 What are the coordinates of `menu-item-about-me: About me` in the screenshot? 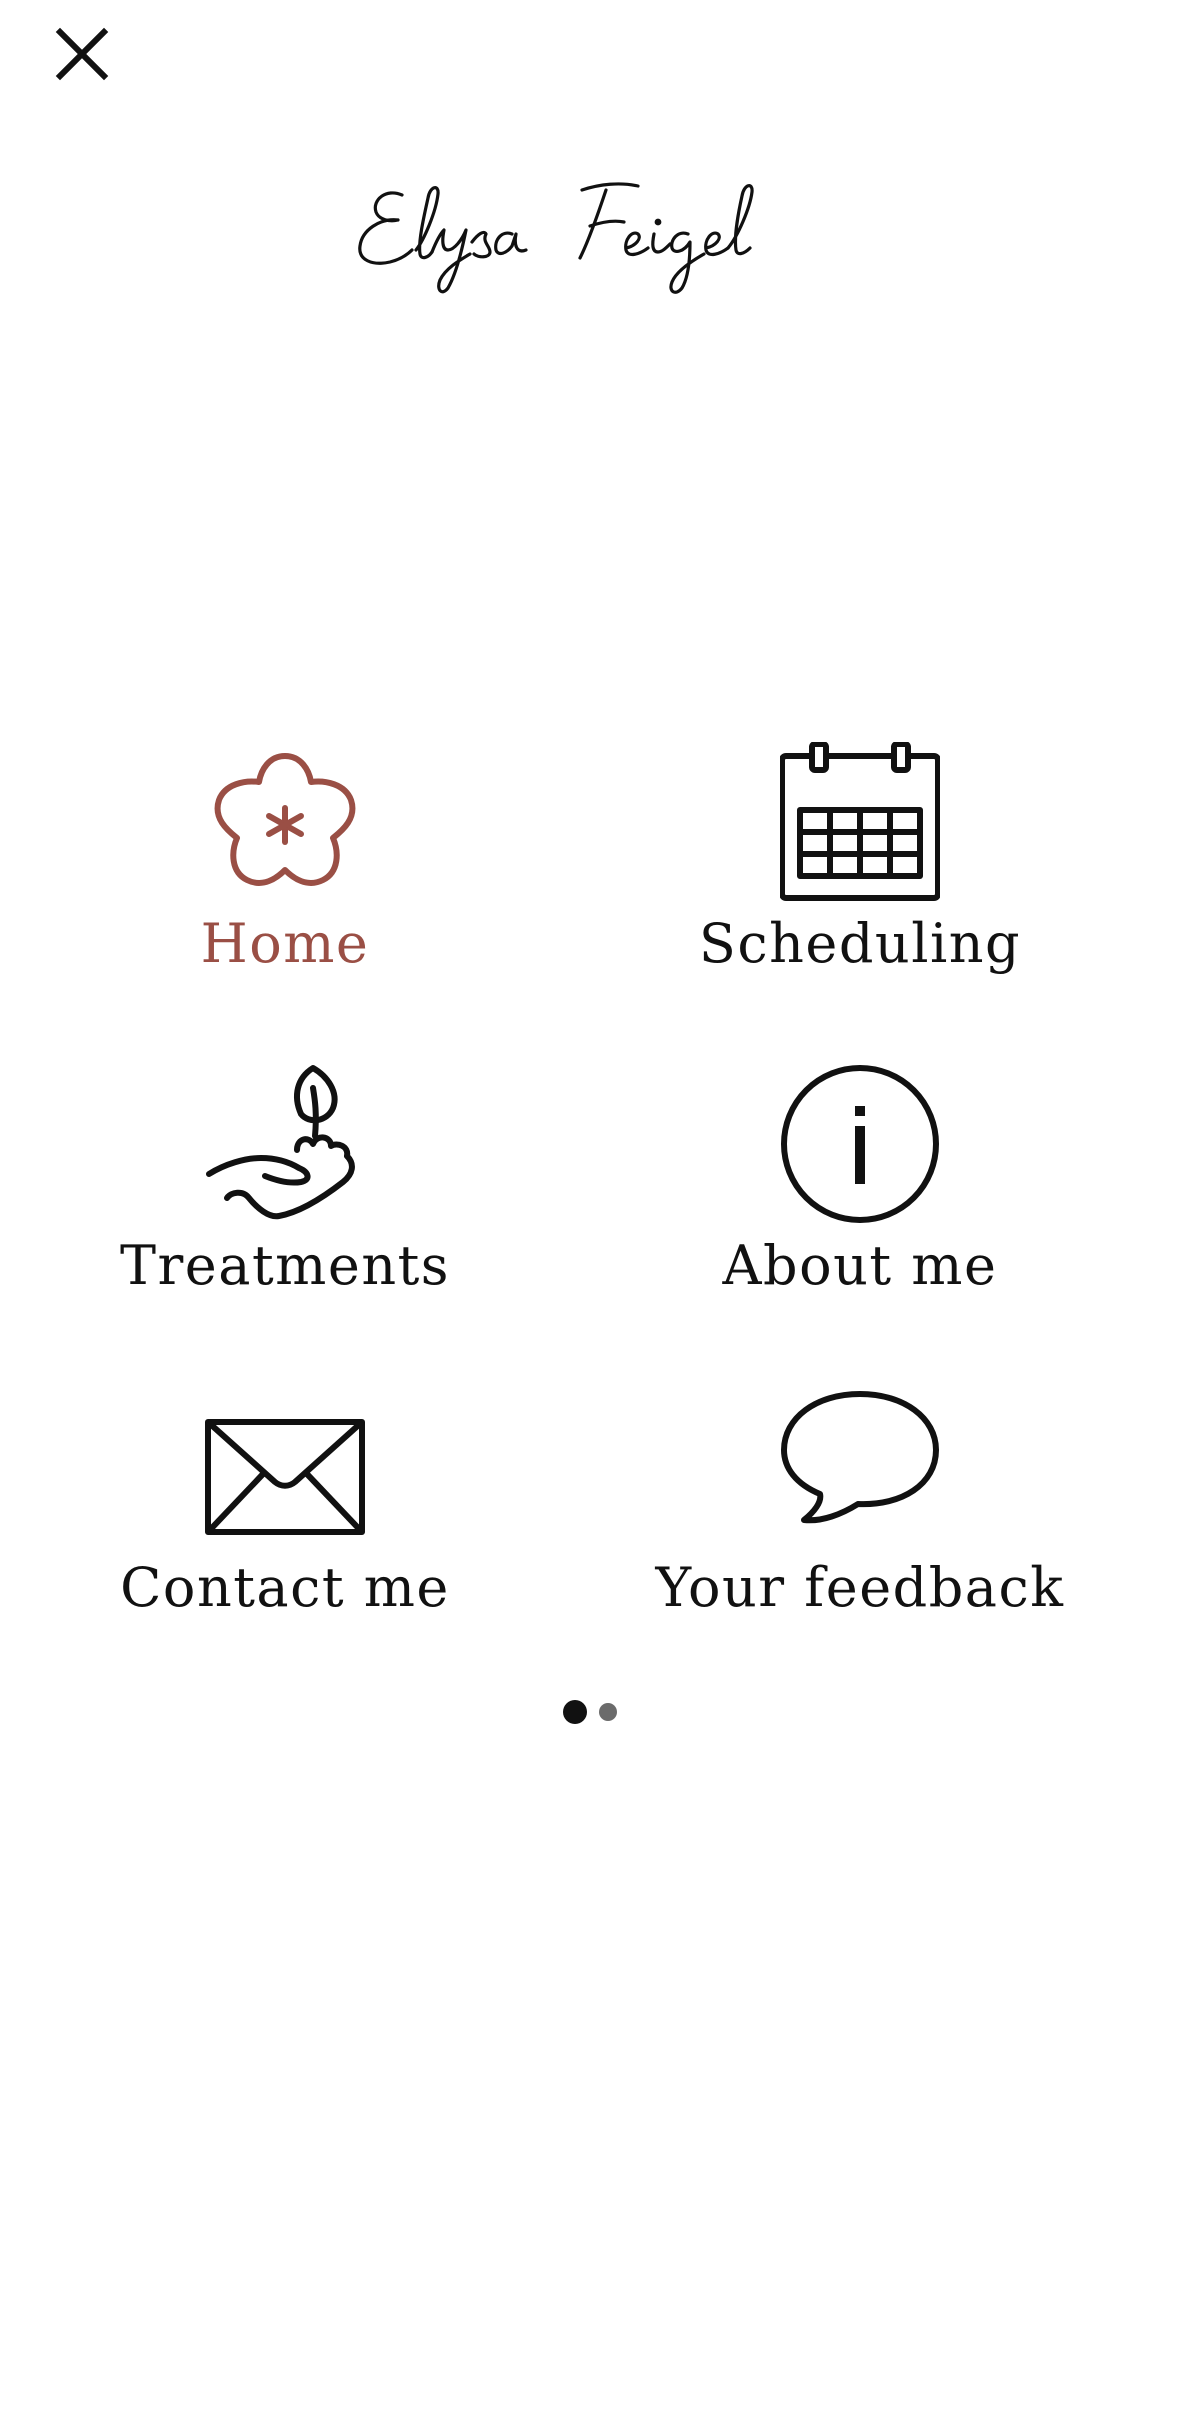 It's located at (860, 1214).